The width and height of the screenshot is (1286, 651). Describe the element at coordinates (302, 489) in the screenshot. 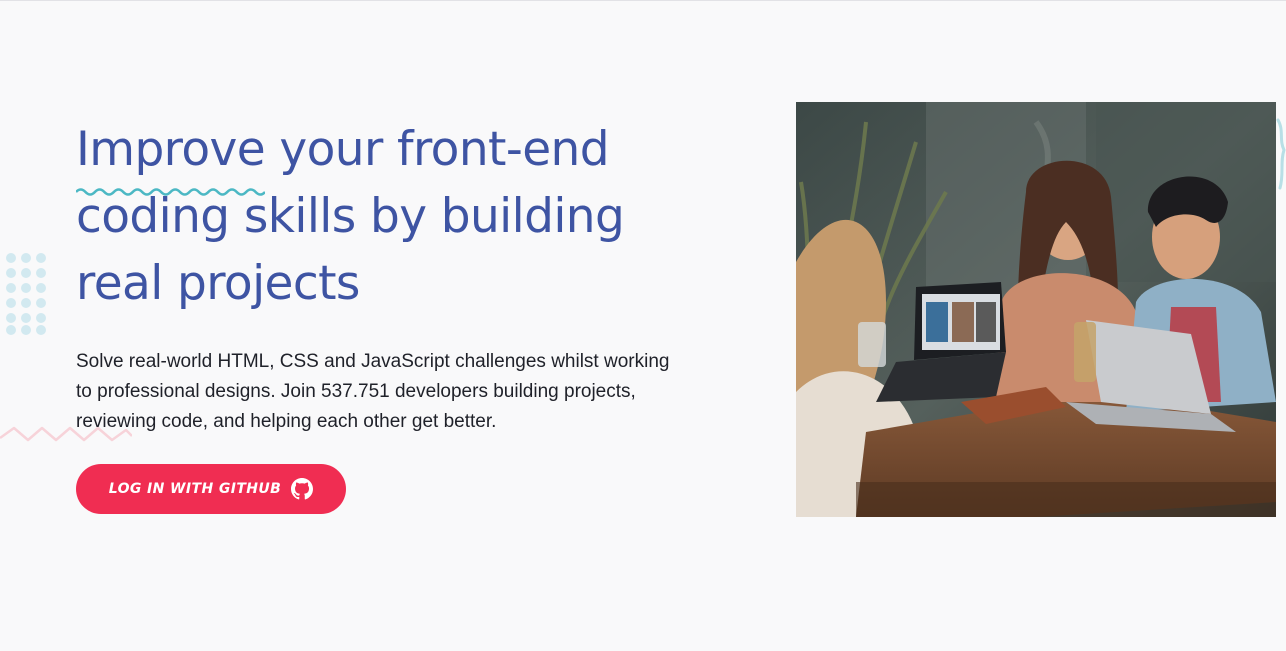

I see `github-icon` at that location.